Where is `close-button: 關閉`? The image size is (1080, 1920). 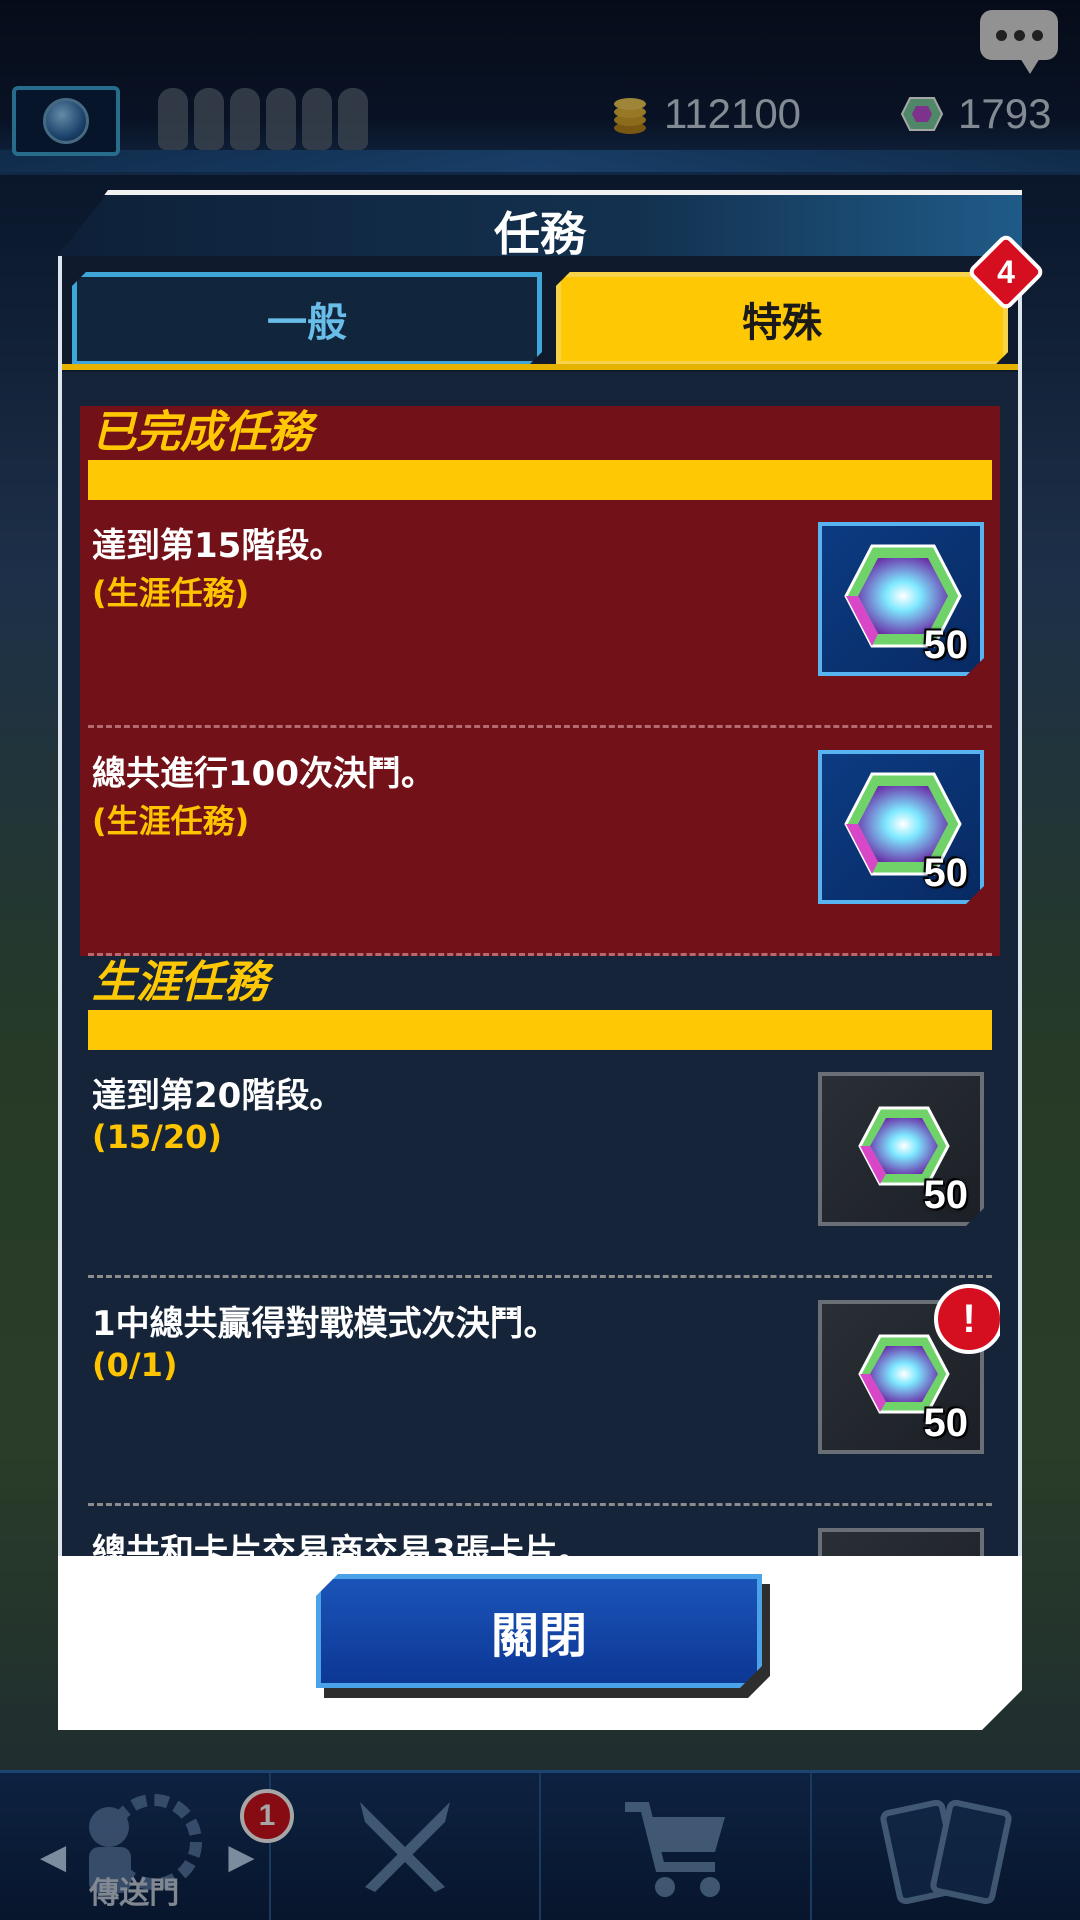
close-button: 關閉 is located at coordinates (539, 1631).